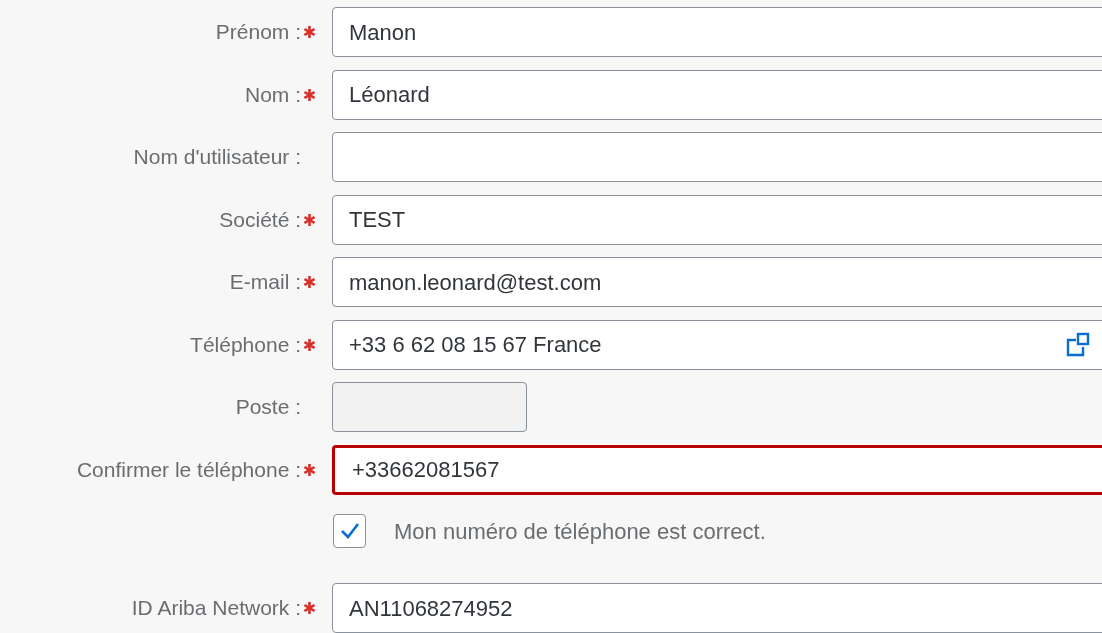  I want to click on input-field: +33 6 62 08 15 67 France, so click(717, 344).